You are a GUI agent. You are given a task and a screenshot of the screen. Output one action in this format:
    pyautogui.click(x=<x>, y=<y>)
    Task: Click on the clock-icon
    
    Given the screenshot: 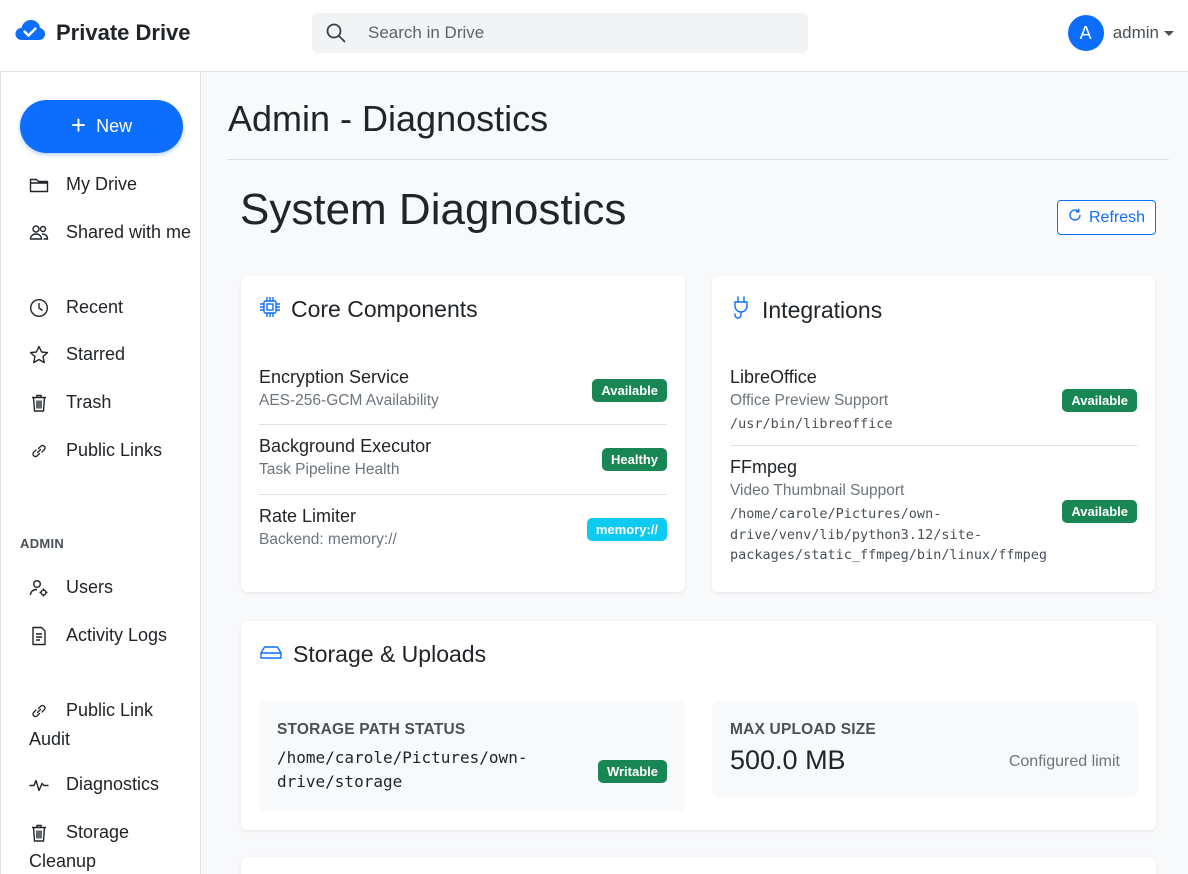 What is the action you would take?
    pyautogui.click(x=39, y=308)
    